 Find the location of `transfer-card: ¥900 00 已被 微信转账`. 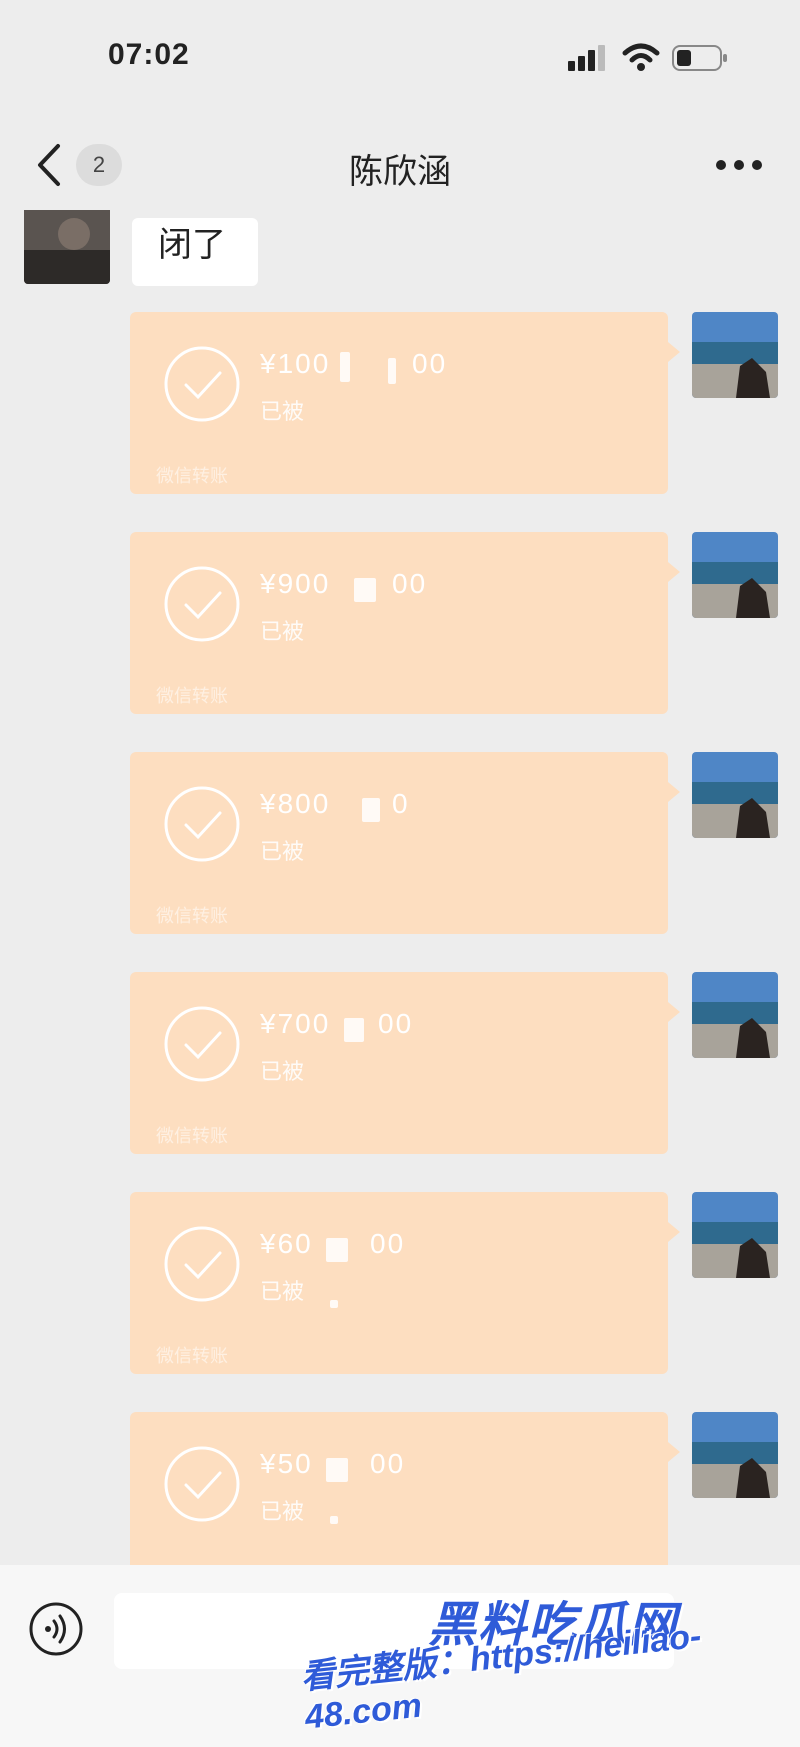

transfer-card: ¥900 00 已被 微信转账 is located at coordinates (405, 623).